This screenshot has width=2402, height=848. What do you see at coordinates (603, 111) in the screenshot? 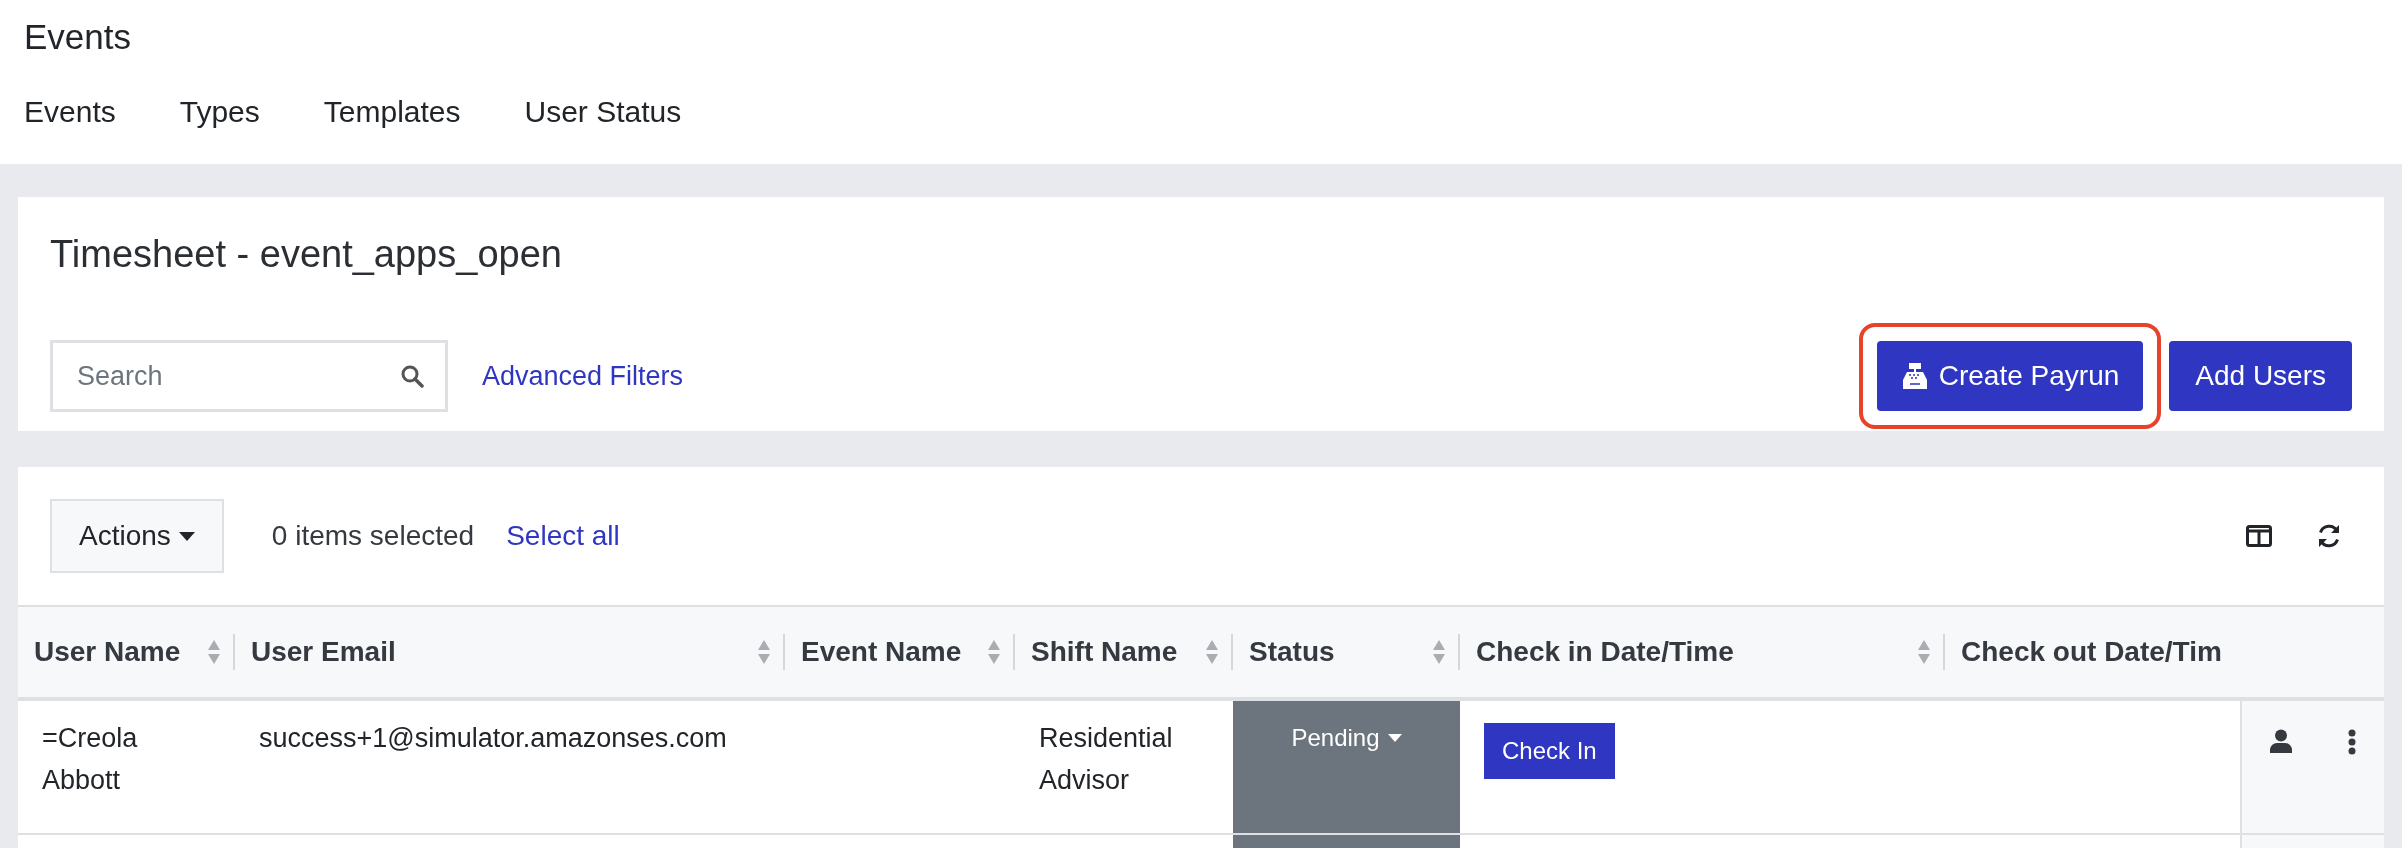
I see `nav-tab: User Status` at bounding box center [603, 111].